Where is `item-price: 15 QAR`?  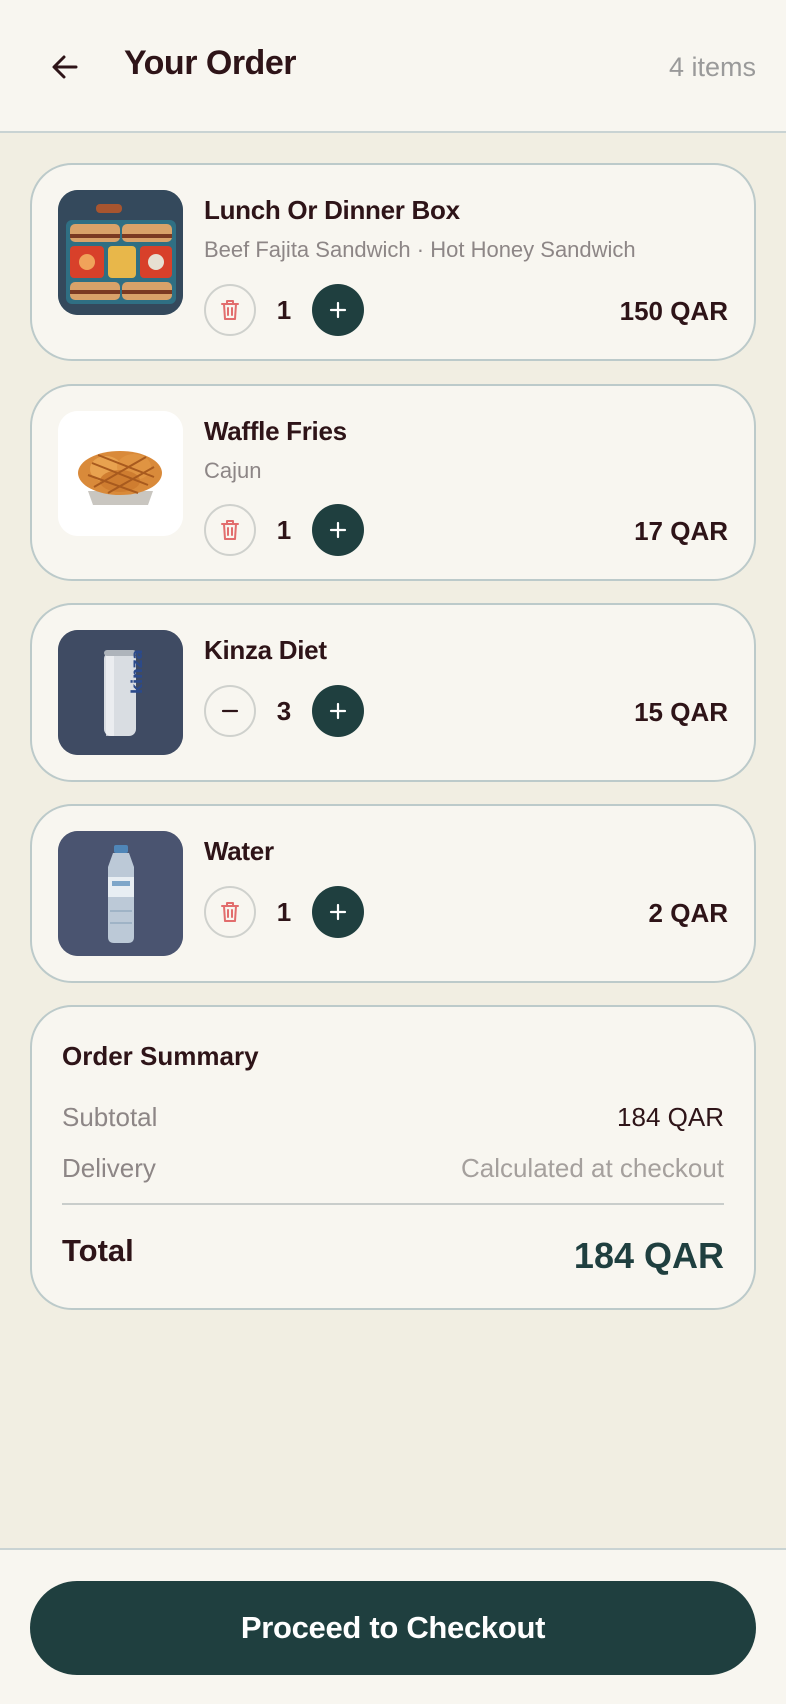
item-price: 15 QAR is located at coordinates (681, 712).